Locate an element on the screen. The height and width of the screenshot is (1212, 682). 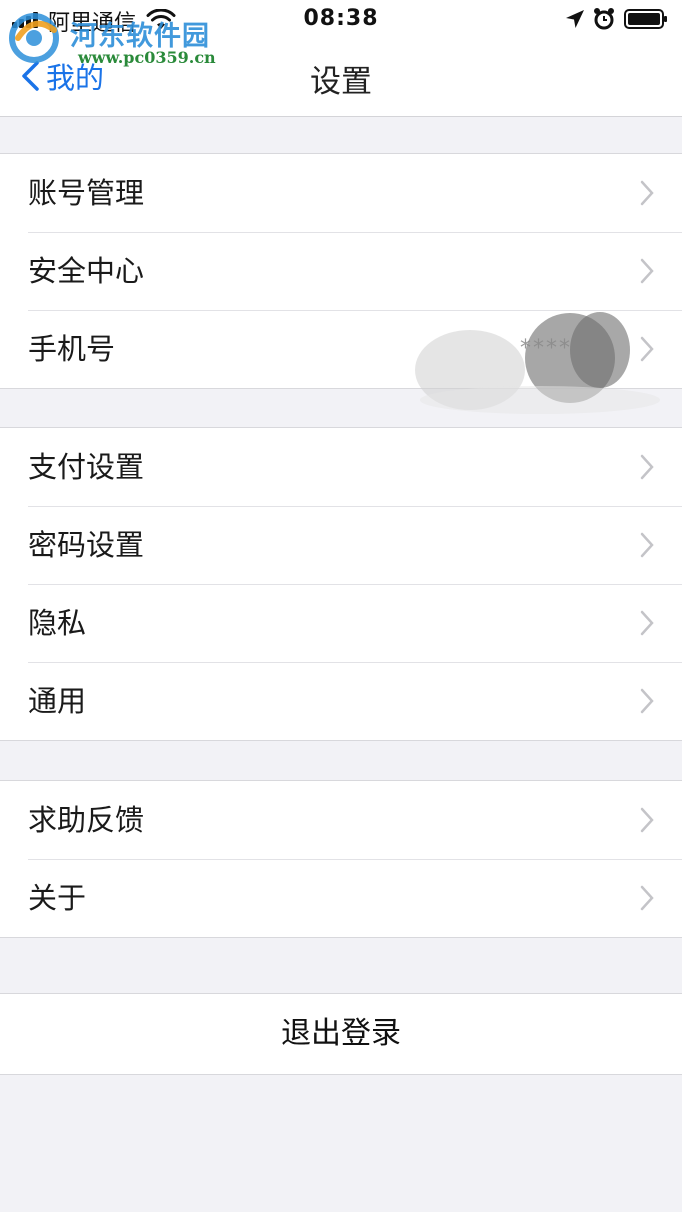
settings-item-help-feedback: 求助反馈 is located at coordinates (341, 820).